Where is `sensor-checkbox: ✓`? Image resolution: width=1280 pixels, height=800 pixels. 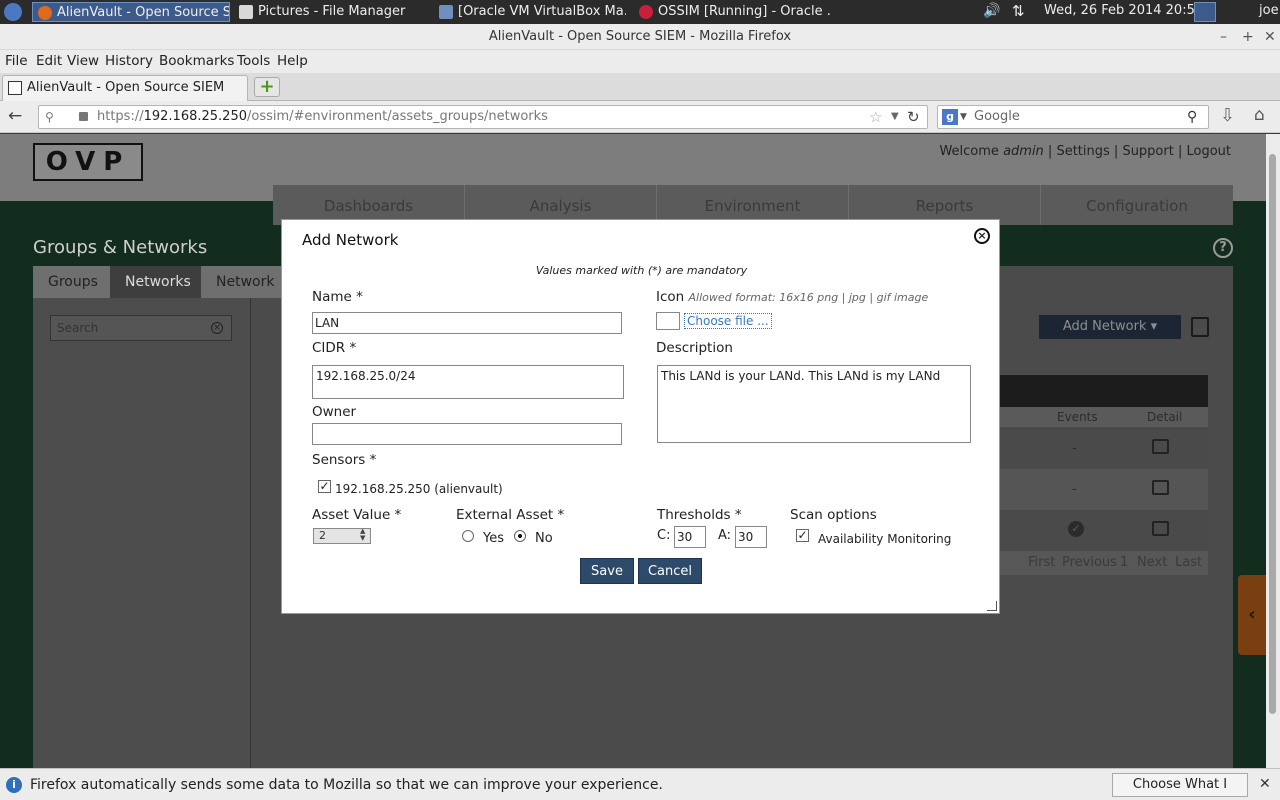 sensor-checkbox: ✓ is located at coordinates (324, 486).